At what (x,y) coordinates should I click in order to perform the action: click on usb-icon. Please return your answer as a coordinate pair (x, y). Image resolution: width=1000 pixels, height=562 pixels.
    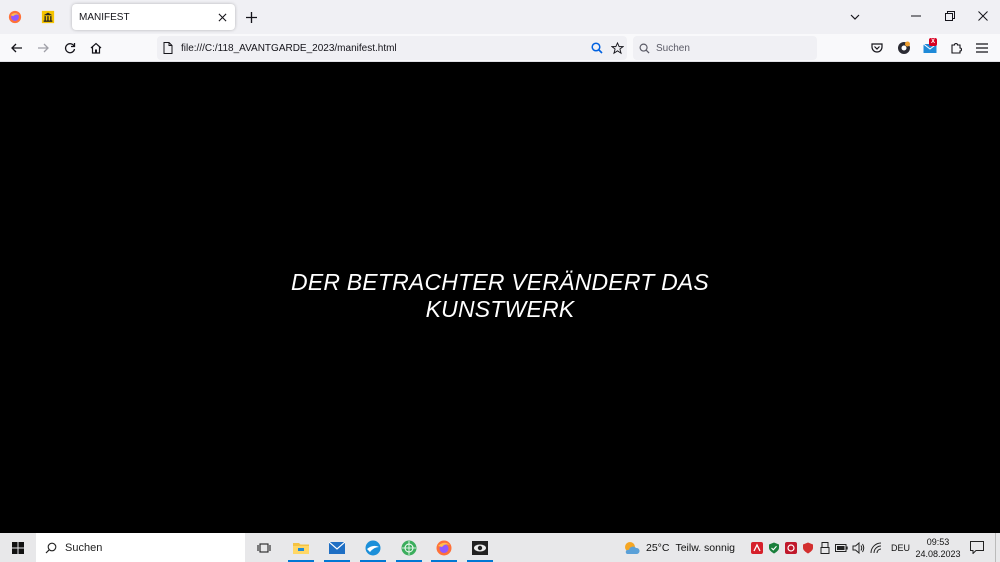
    Looking at the image, I should click on (824, 547).